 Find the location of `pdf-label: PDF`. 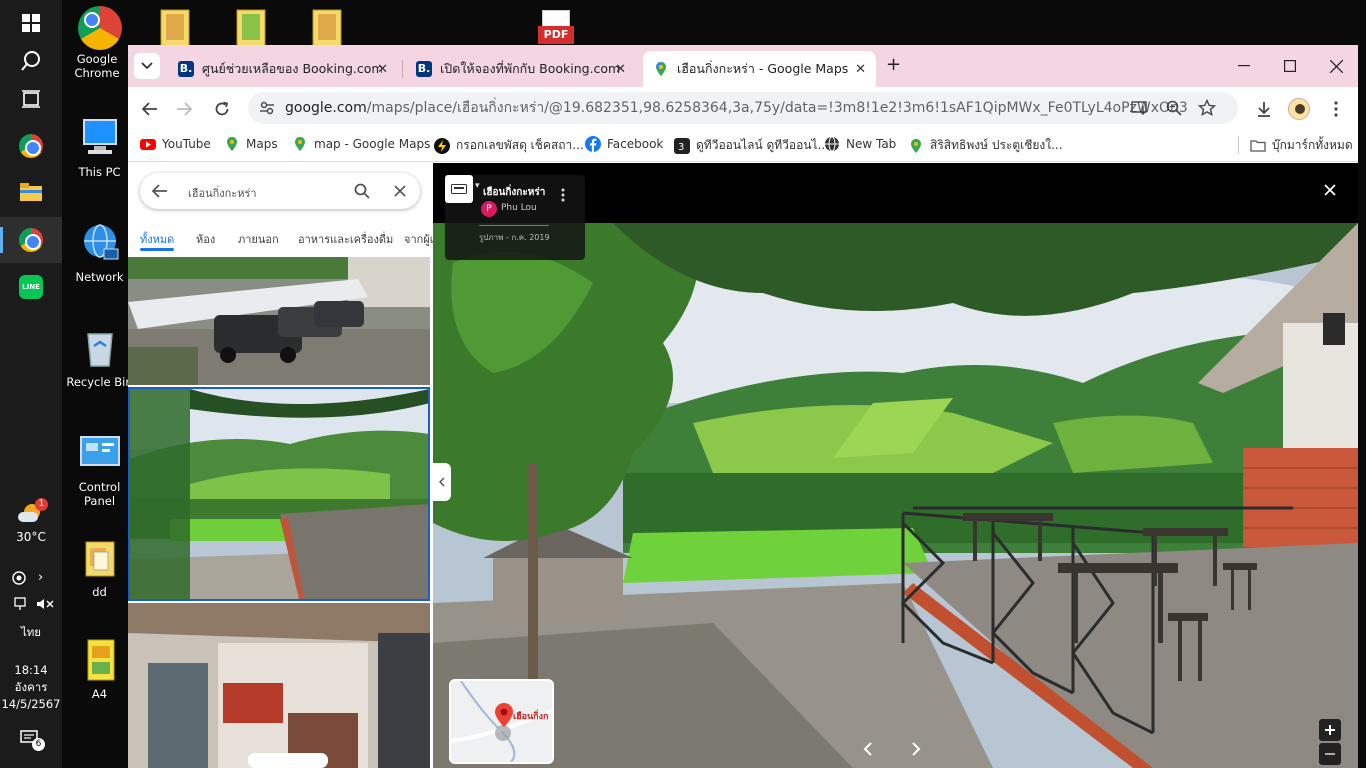

pdf-label: PDF is located at coordinates (556, 35).